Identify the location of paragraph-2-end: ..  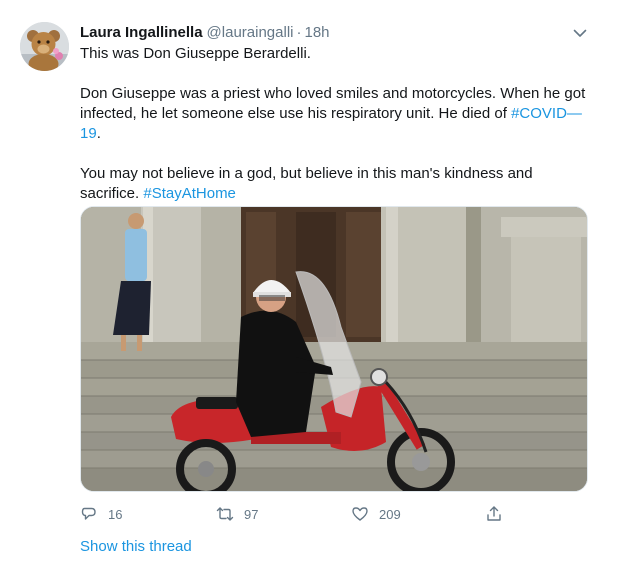
(98, 133).